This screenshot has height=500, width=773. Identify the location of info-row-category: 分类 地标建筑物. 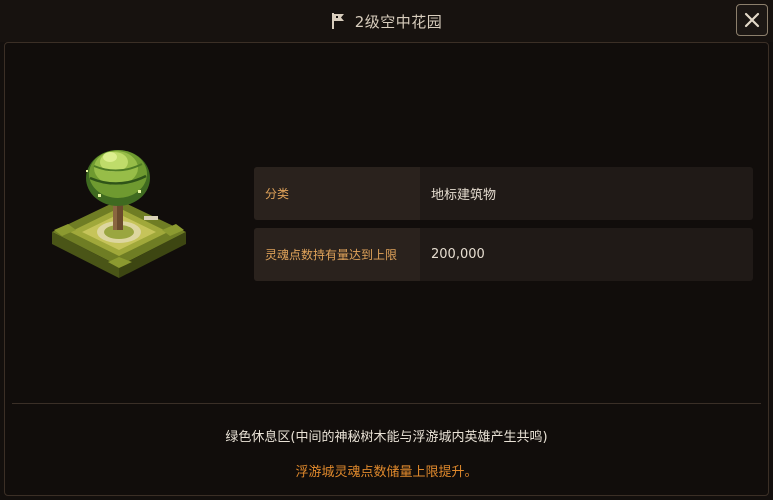
(503, 193).